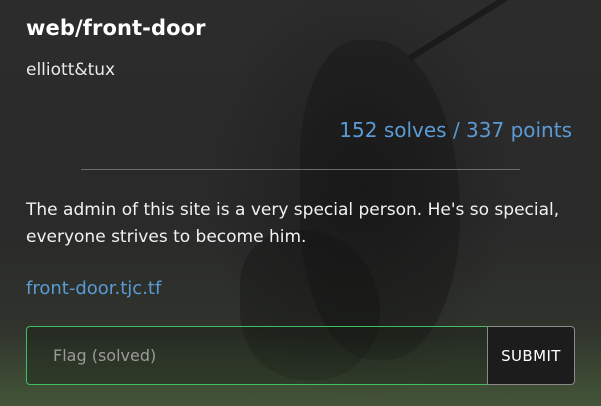 The image size is (601, 406). What do you see at coordinates (531, 355) in the screenshot?
I see `submit-button: SUBMIT` at bounding box center [531, 355].